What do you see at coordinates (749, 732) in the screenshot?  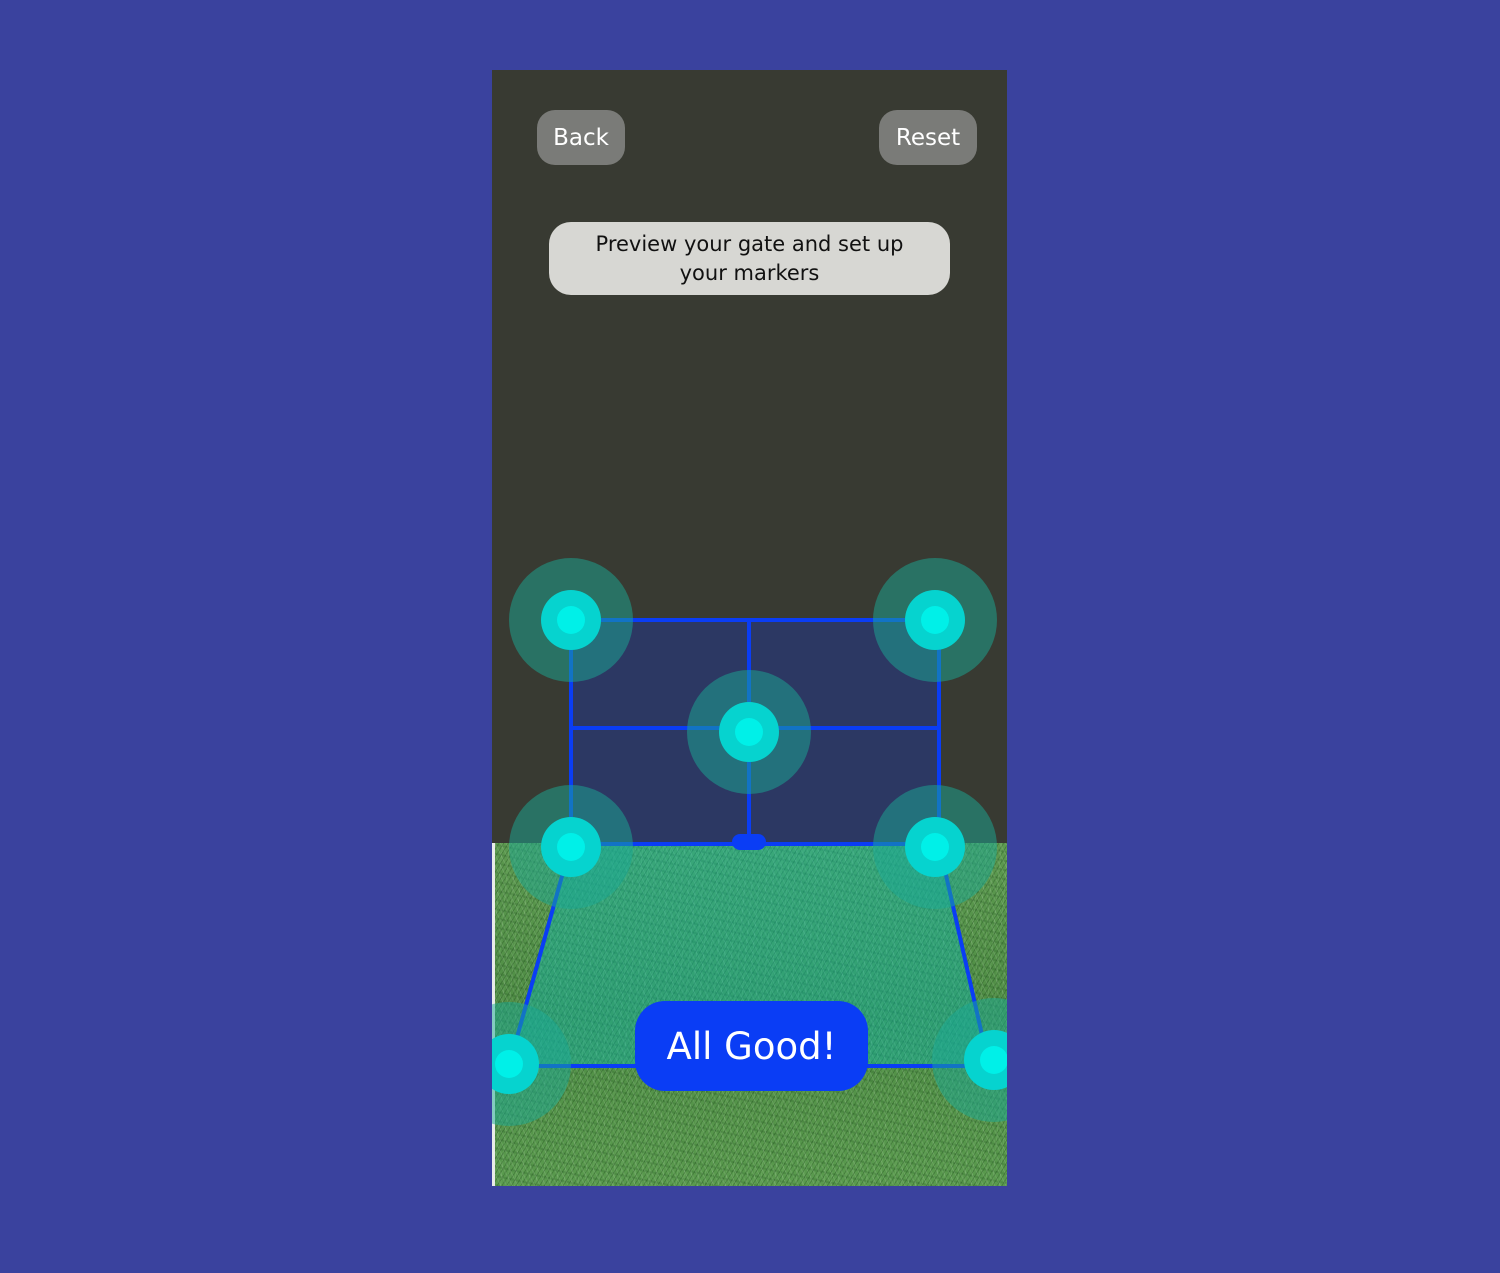 I see `gate-center-marker` at bounding box center [749, 732].